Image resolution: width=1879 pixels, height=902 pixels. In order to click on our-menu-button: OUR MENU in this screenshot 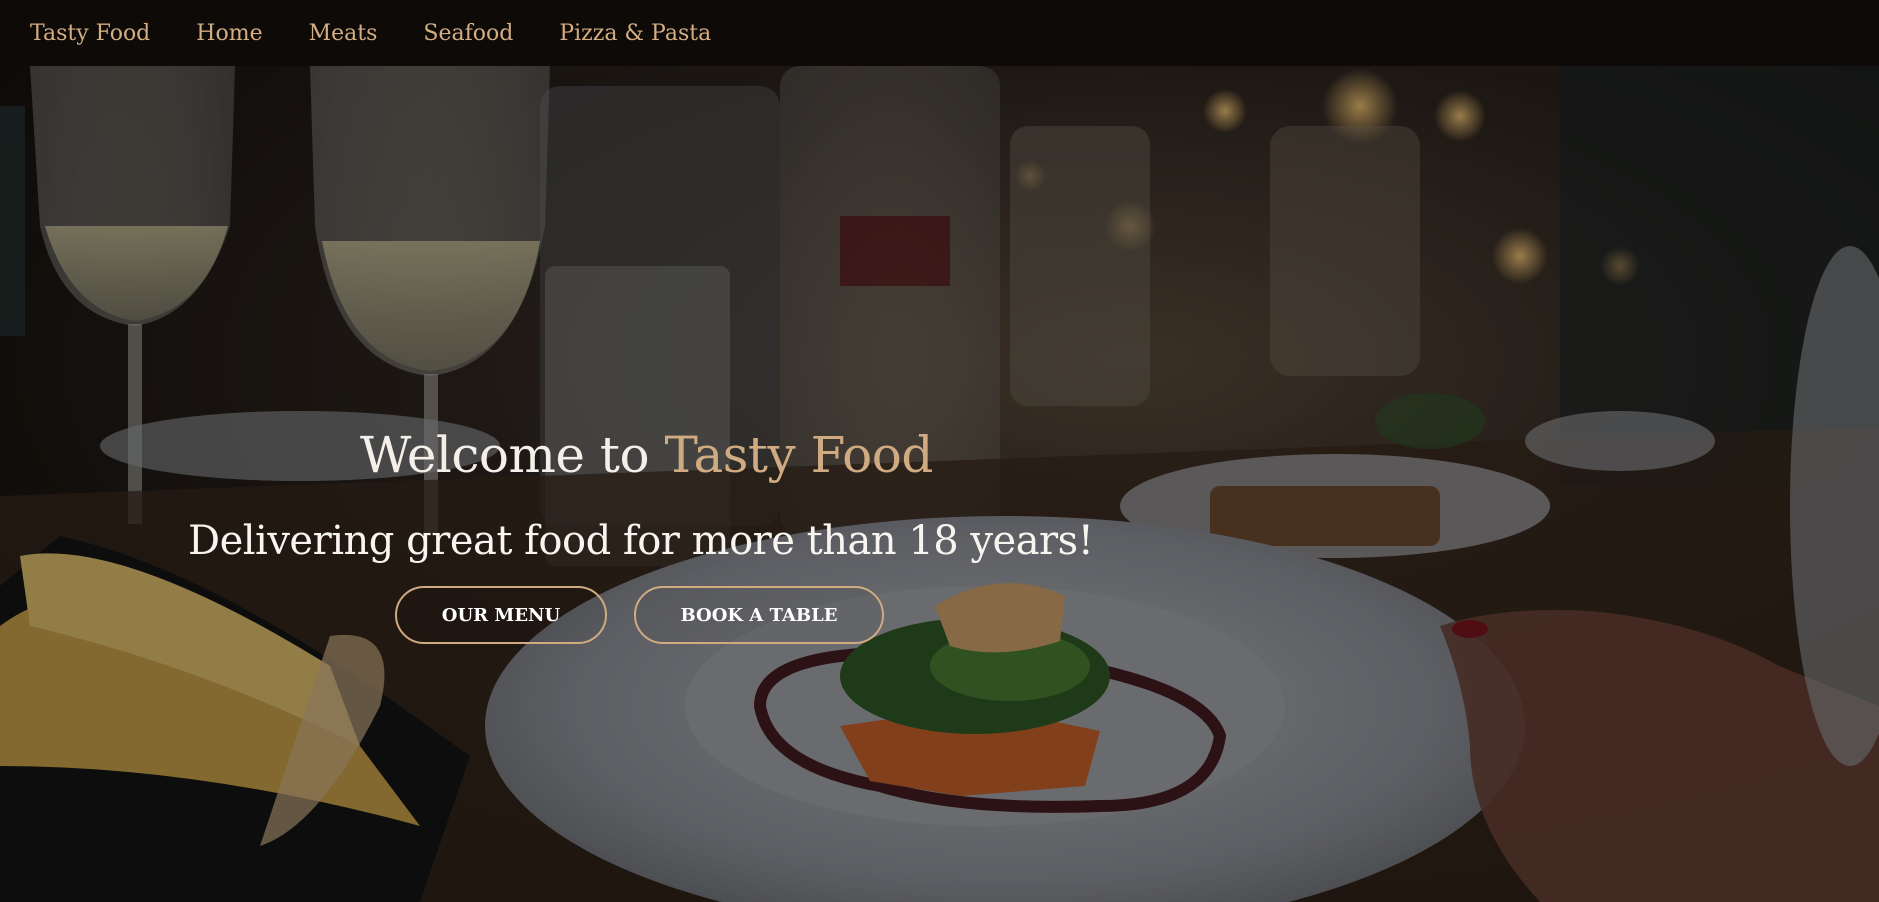, I will do `click(501, 615)`.